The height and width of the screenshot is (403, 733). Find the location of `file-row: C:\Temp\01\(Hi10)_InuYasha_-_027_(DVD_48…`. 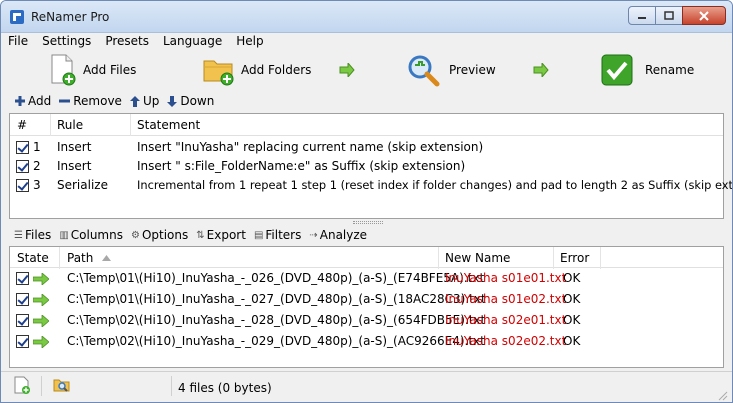

file-row: C:\Temp\01\(Hi10)_InuYasha_-_027_(DVD_48… is located at coordinates (305, 300).